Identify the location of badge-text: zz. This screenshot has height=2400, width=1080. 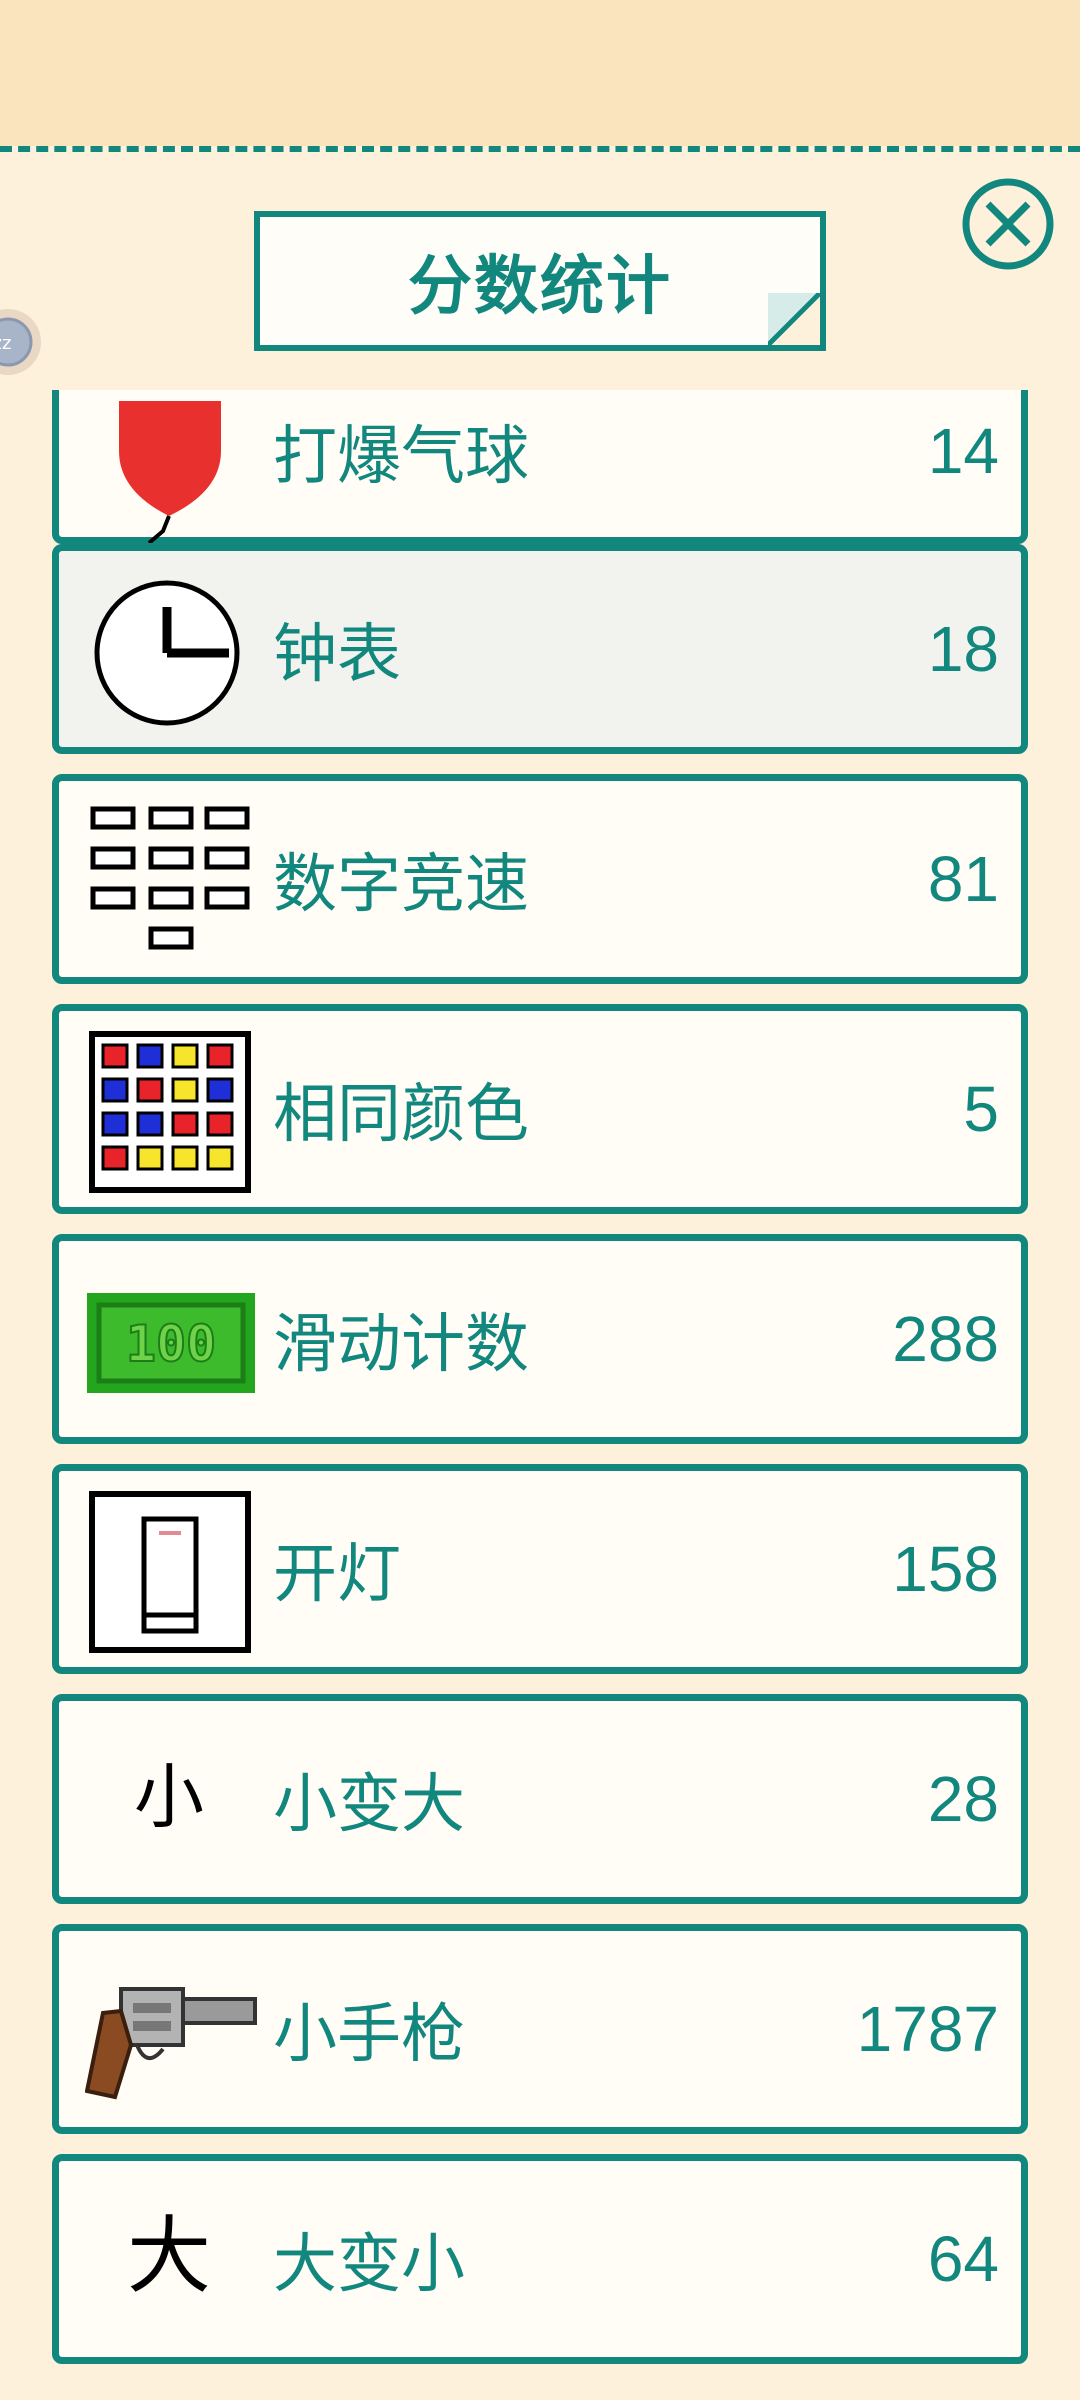
(5, 343).